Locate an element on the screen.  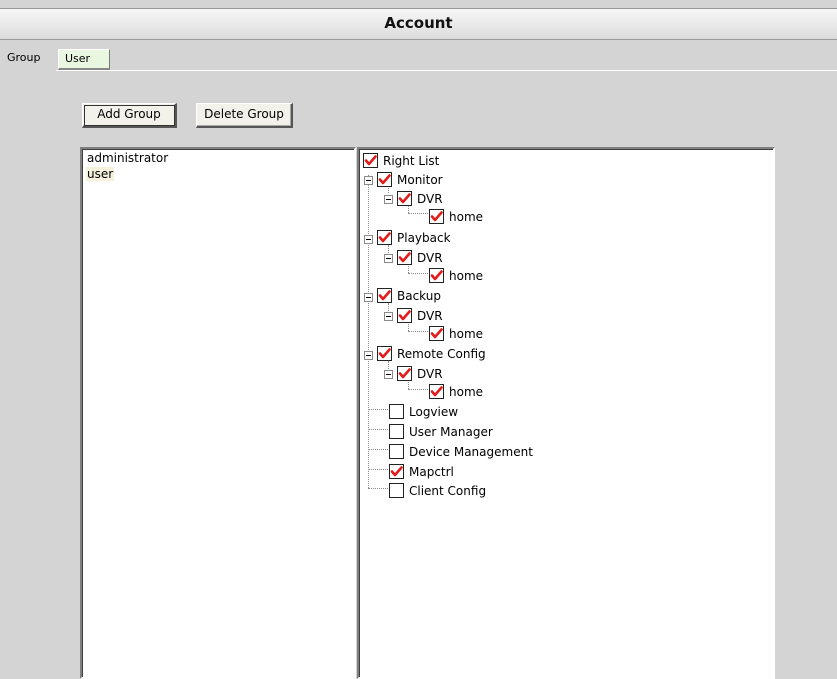
add-group-button: Add Group is located at coordinates (129, 115).